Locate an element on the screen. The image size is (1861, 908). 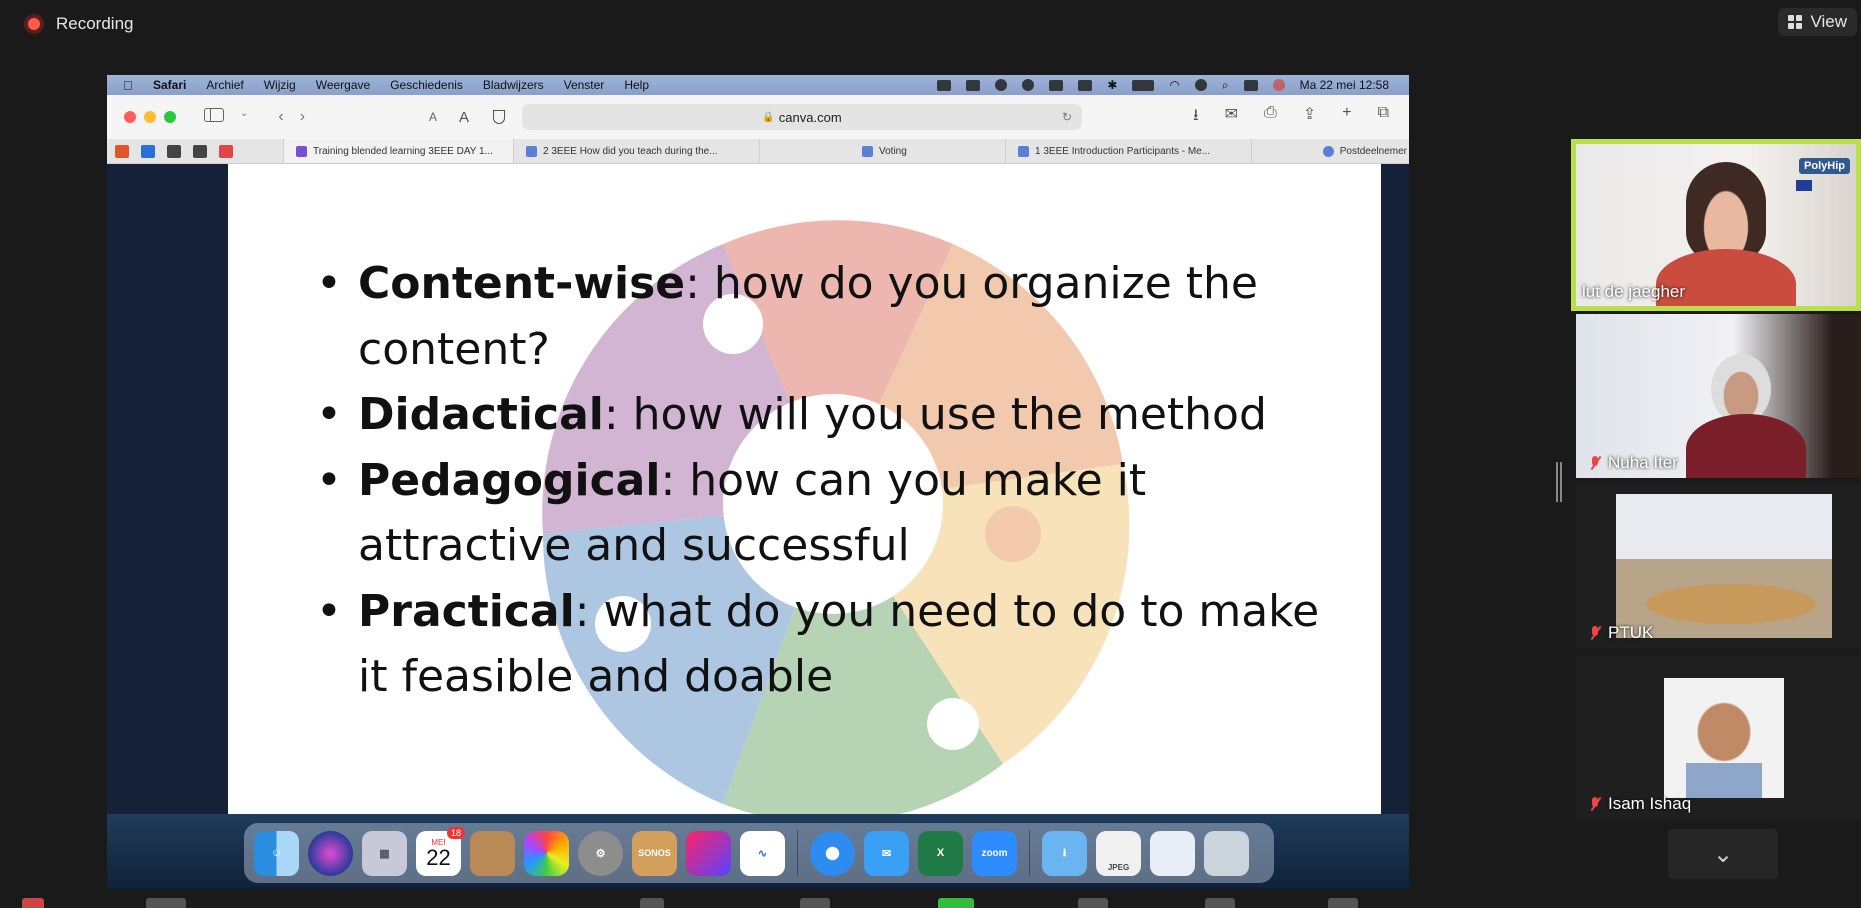
back-arrow-icon: ‹ is located at coordinates (280, 117).